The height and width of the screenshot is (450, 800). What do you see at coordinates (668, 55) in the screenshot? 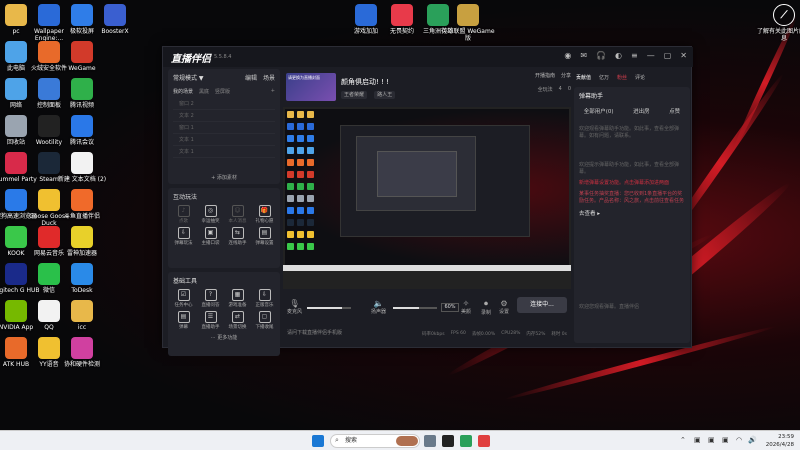
I see `maximize-icon: ▢` at bounding box center [668, 55].